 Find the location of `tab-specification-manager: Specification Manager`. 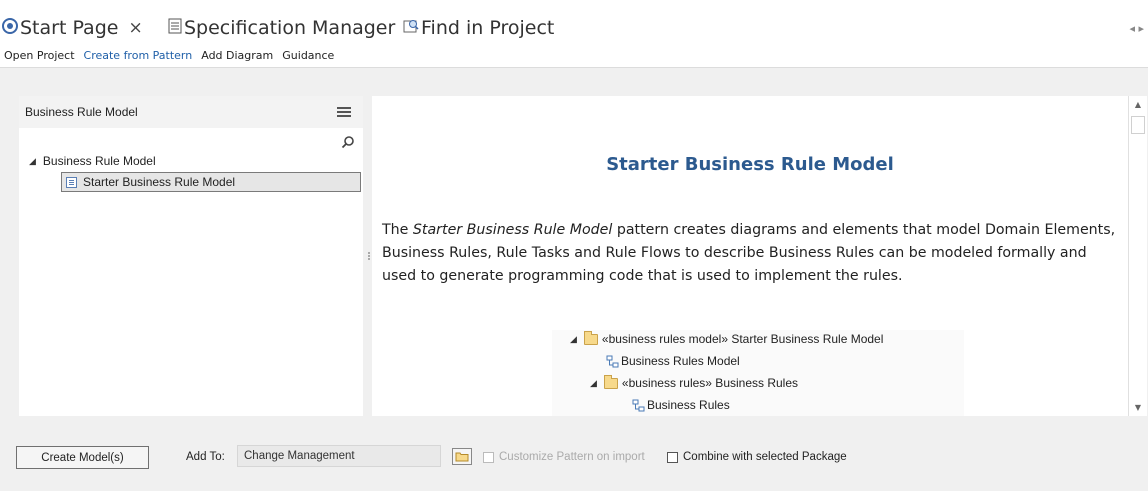

tab-specification-manager: Specification Manager is located at coordinates (281, 28).